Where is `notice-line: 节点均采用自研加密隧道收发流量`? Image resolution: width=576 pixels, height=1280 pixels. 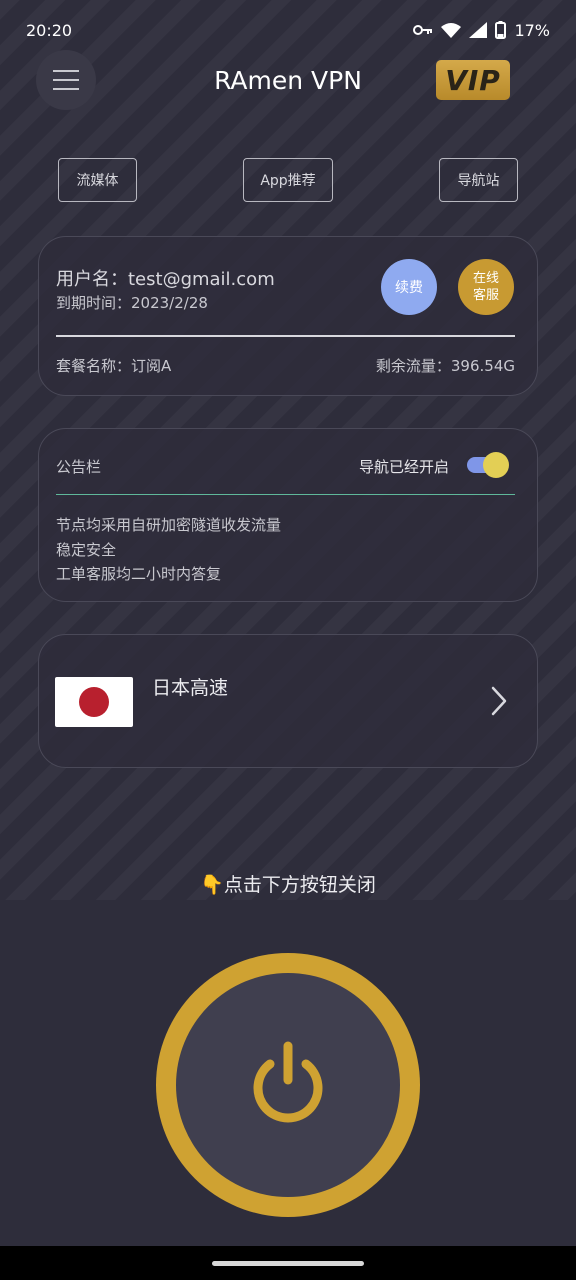 notice-line: 节点均采用自研加密隧道收发流量 is located at coordinates (169, 525).